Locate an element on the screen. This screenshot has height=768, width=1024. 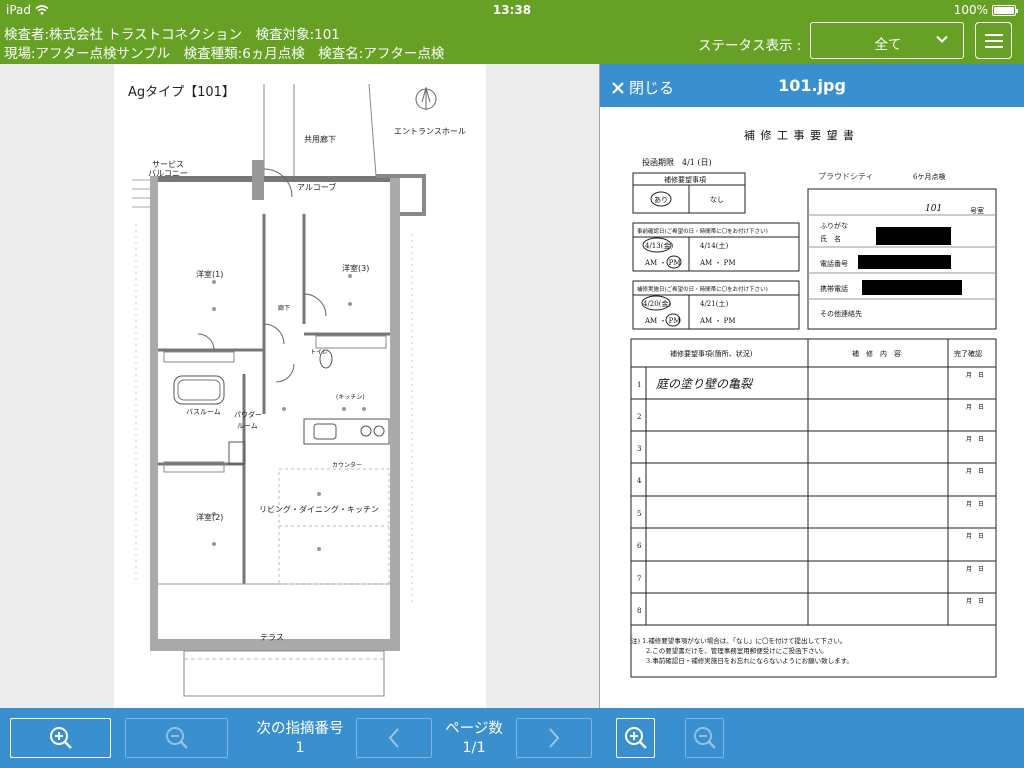
doc-col-item: 補修要望事項(箇所、状況) is located at coordinates (711, 353).